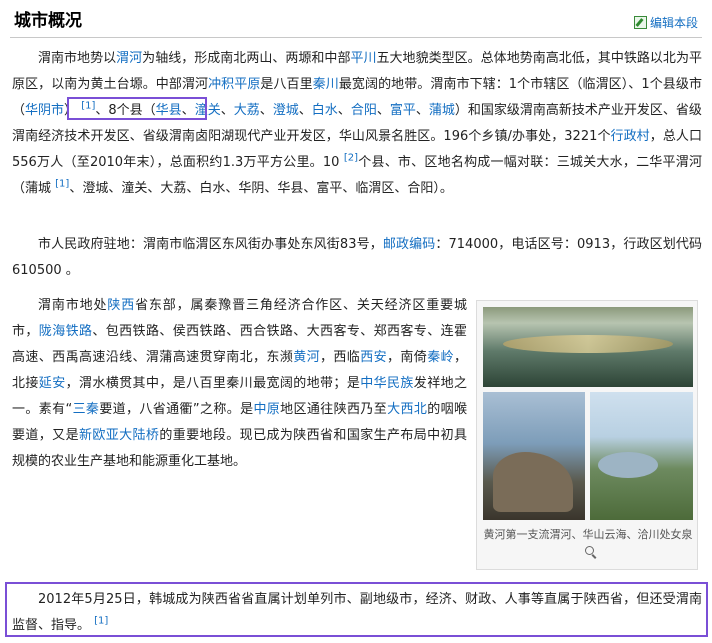 The height and width of the screenshot is (643, 712). I want to click on text: 最宽阔的地带。渭南市下辖：1个市辖区（临渭区）、, so click(490, 84).